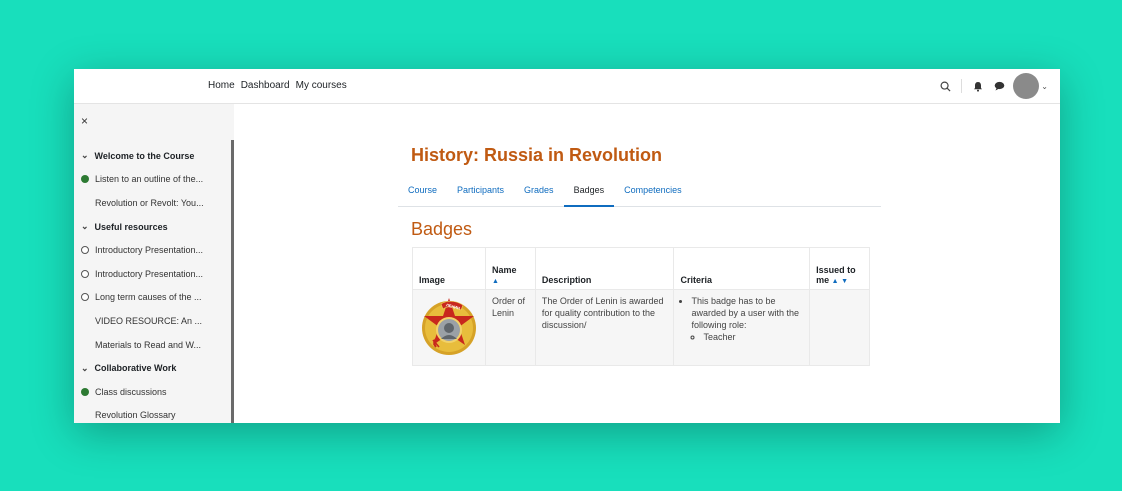 This screenshot has height=491, width=1122. Describe the element at coordinates (442, 229) in the screenshot. I see `badges-heading: Badges` at that location.